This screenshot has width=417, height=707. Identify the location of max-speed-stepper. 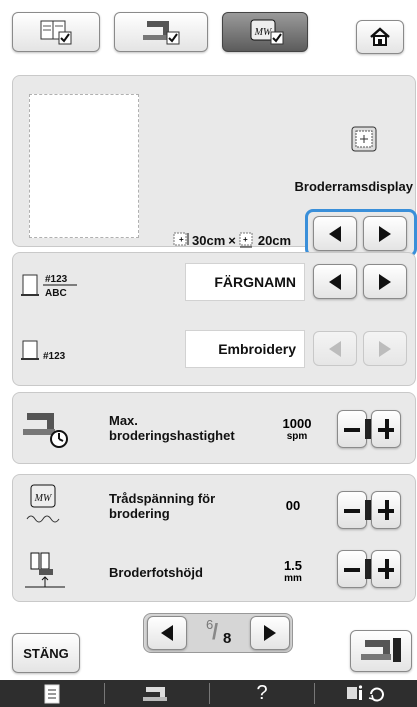
(369, 429).